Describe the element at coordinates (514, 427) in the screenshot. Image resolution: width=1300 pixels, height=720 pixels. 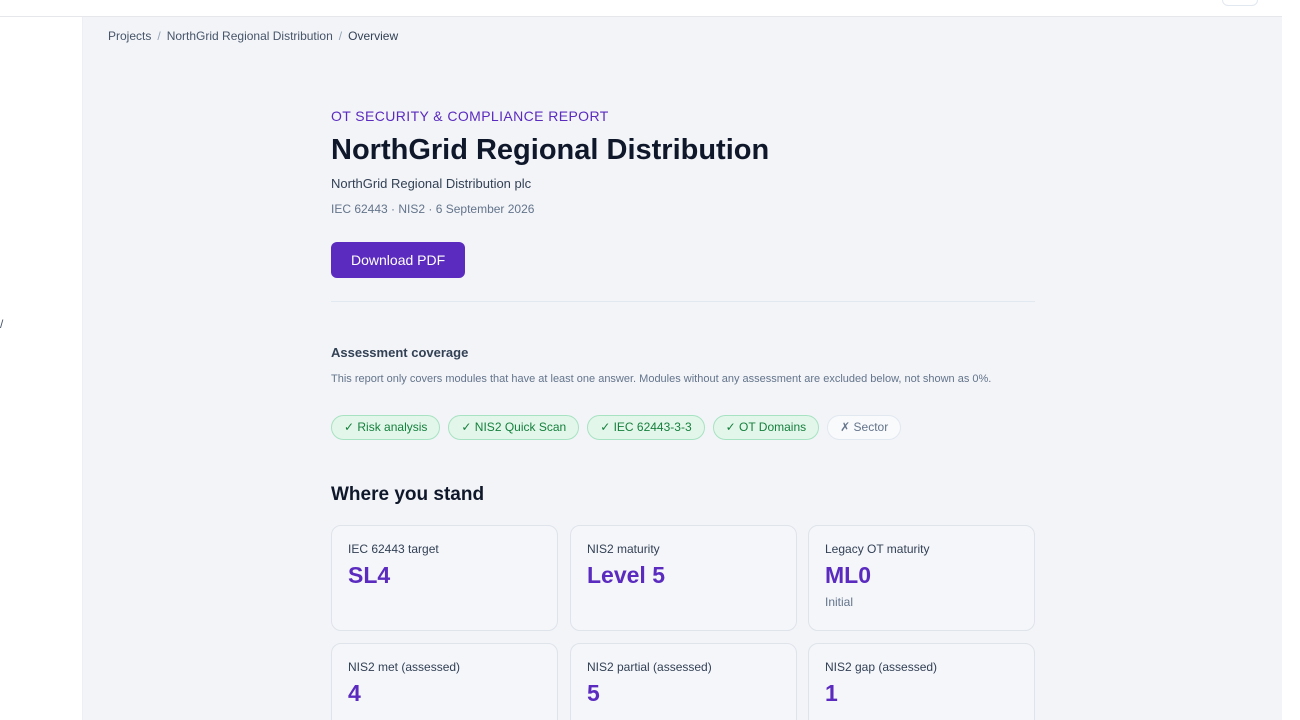
I see `chip-nis2-quick-scan: ✓ NIS2 Quick Scan` at that location.